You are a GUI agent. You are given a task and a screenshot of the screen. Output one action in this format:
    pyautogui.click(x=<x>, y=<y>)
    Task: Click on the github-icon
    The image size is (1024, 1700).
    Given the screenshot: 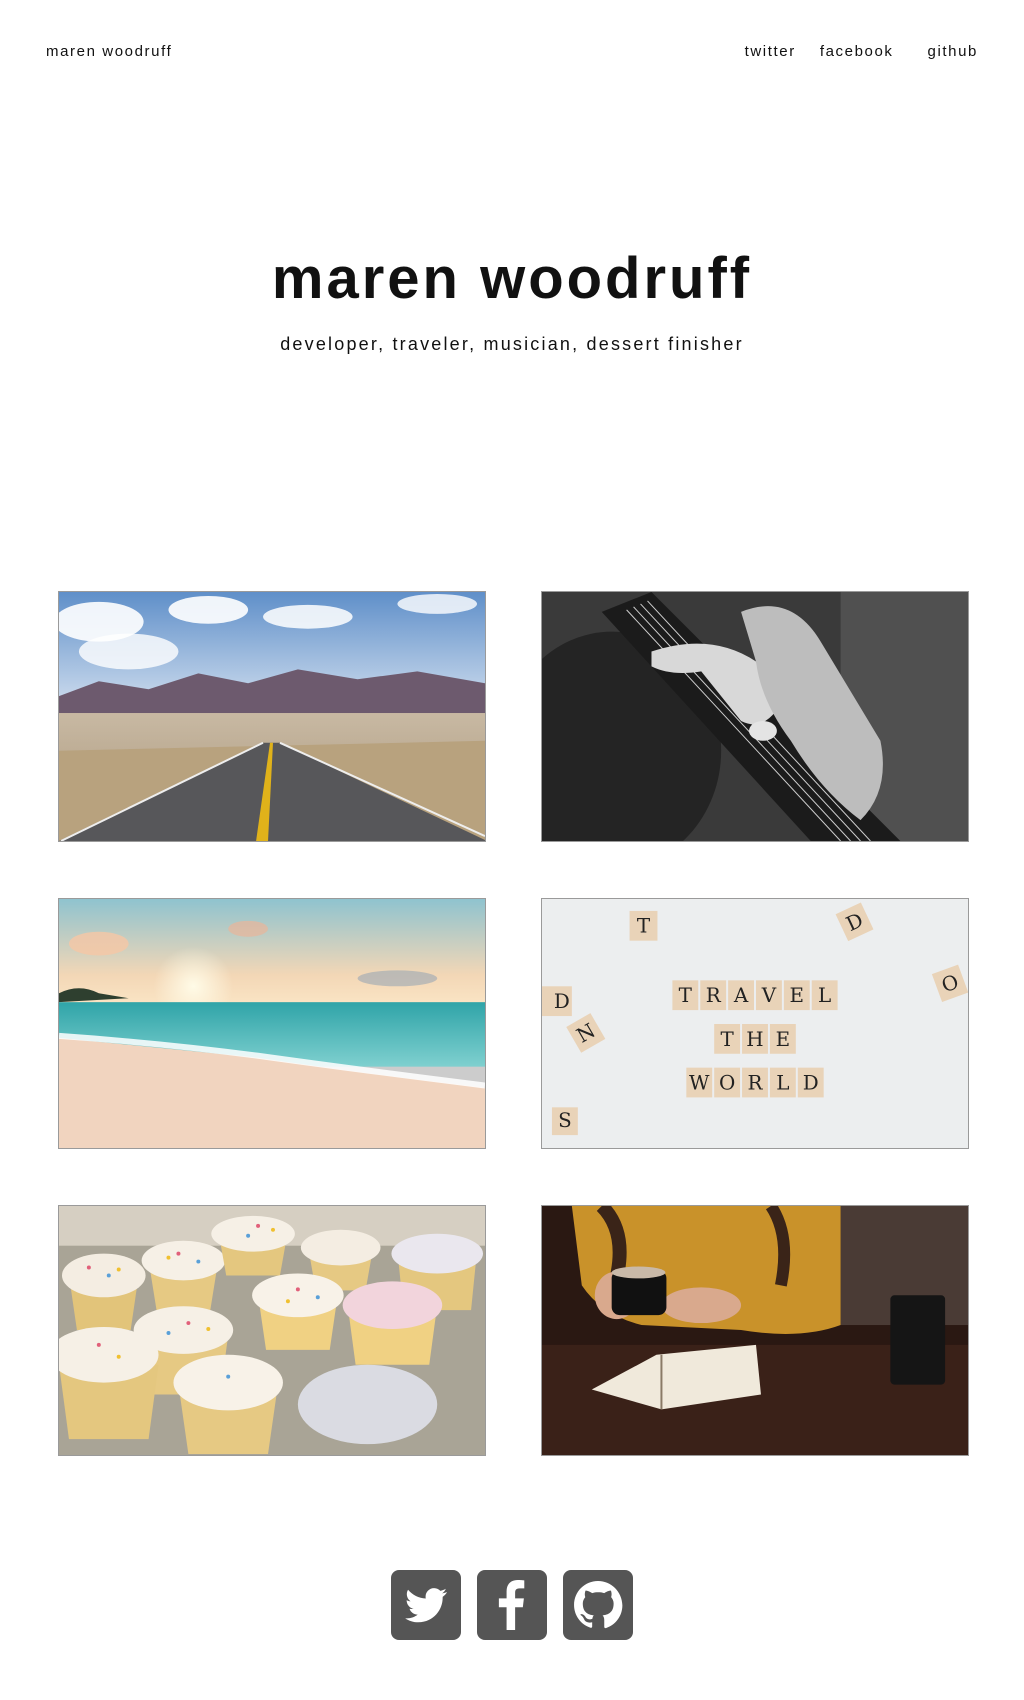 What is the action you would take?
    pyautogui.click(x=598, y=1605)
    